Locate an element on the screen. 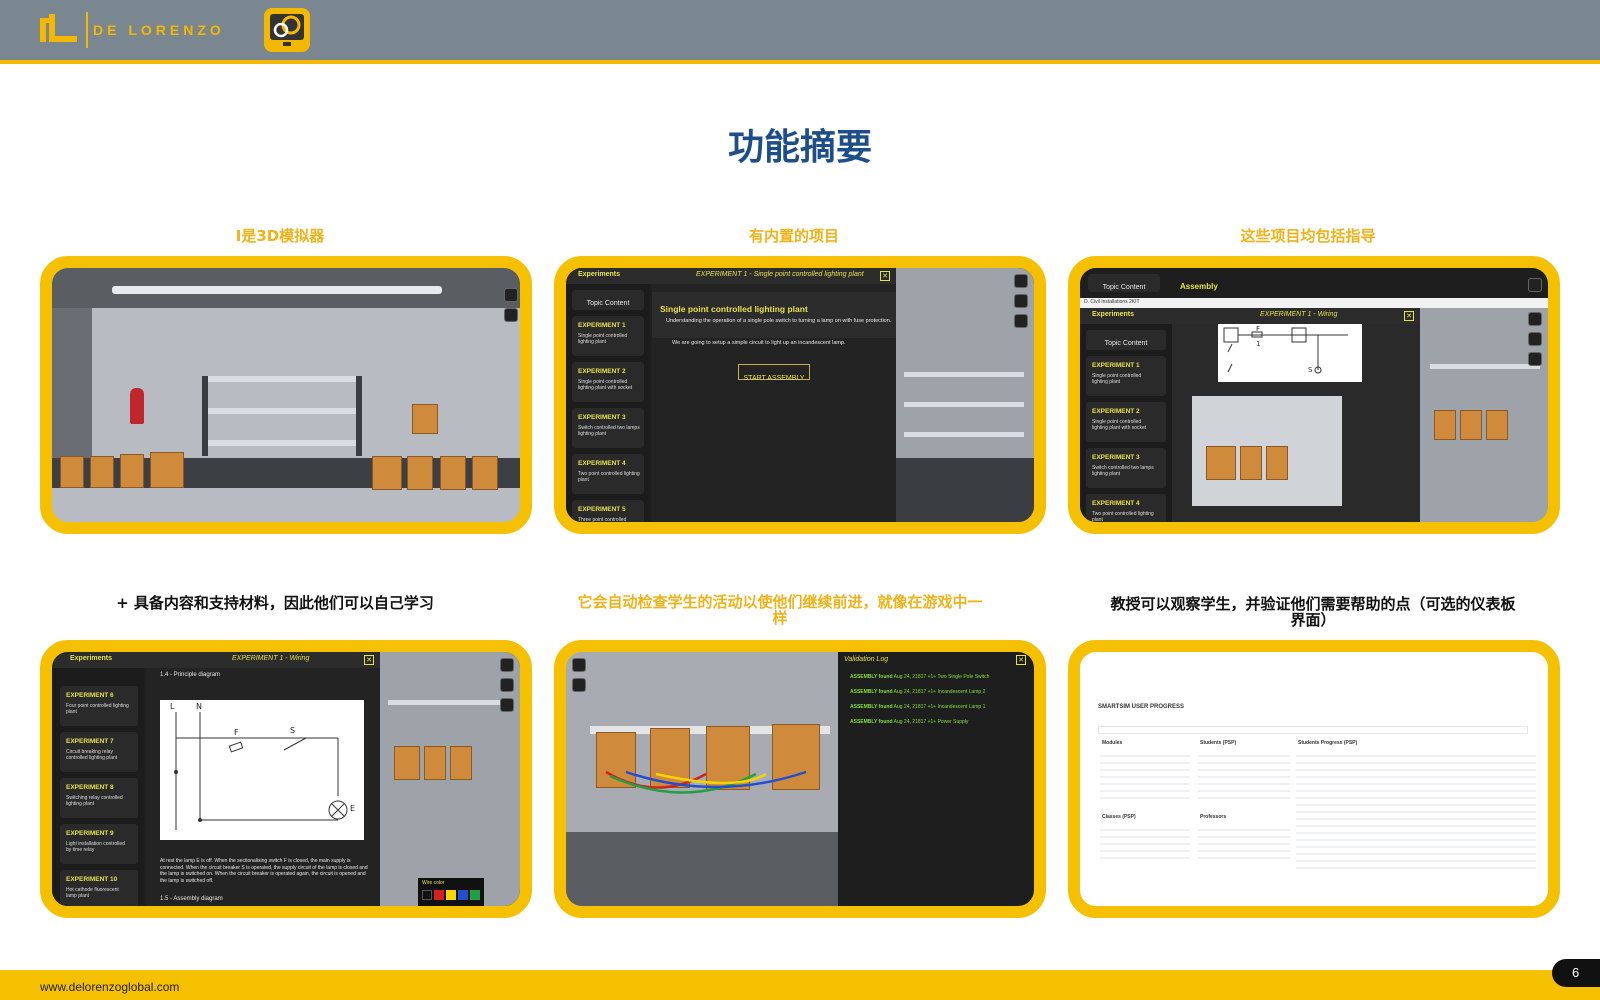 This screenshot has height=1000, width=1600. assembly-3d-view is located at coordinates (1267, 451).